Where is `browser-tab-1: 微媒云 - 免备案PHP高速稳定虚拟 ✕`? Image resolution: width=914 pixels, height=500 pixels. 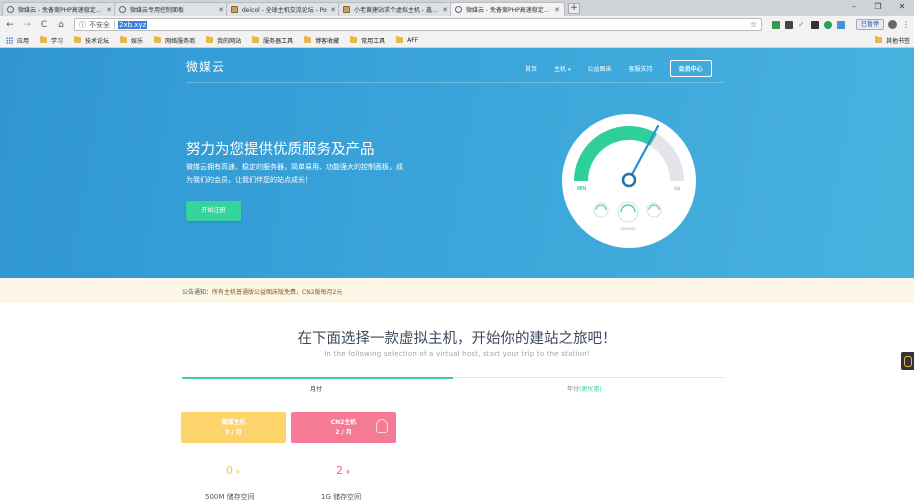 browser-tab-1: 微媒云 - 免备案PHP高速稳定虚拟 ✕ is located at coordinates (59, 9).